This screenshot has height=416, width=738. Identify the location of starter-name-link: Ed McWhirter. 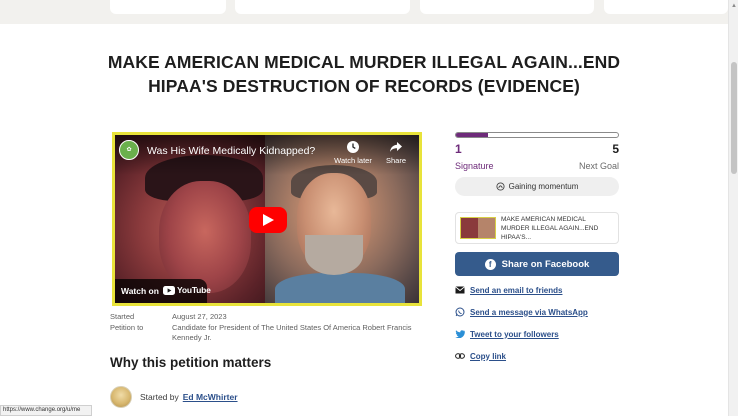
(210, 397).